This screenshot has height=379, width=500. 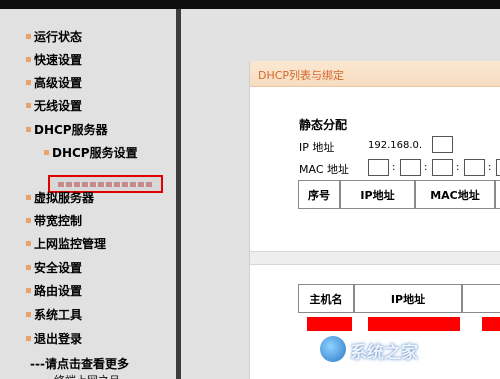 I want to click on menu-item-monitoring: 上网监控管理, so click(x=66, y=244).